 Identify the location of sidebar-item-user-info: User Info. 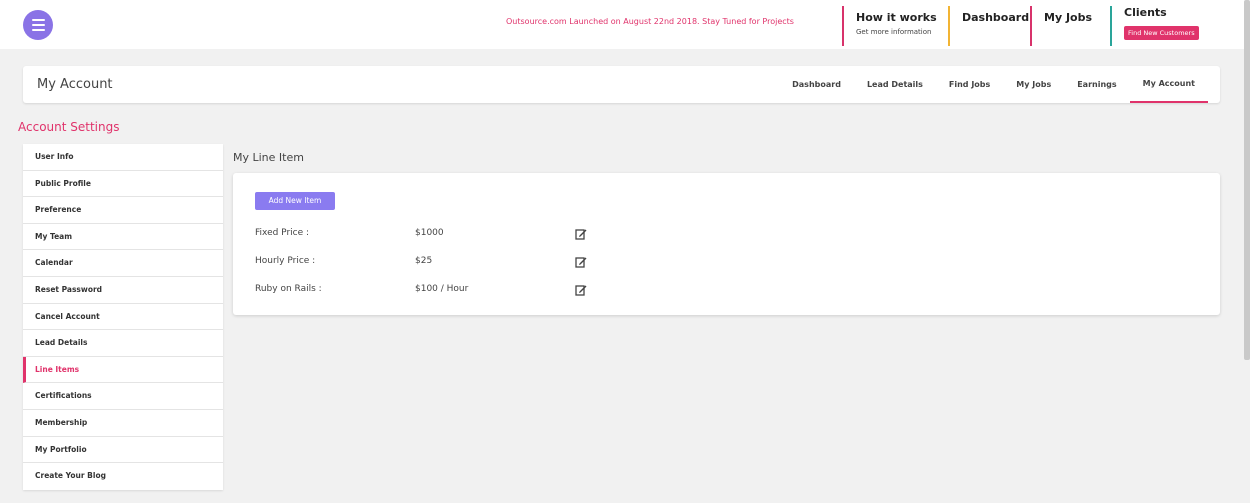
(123, 157).